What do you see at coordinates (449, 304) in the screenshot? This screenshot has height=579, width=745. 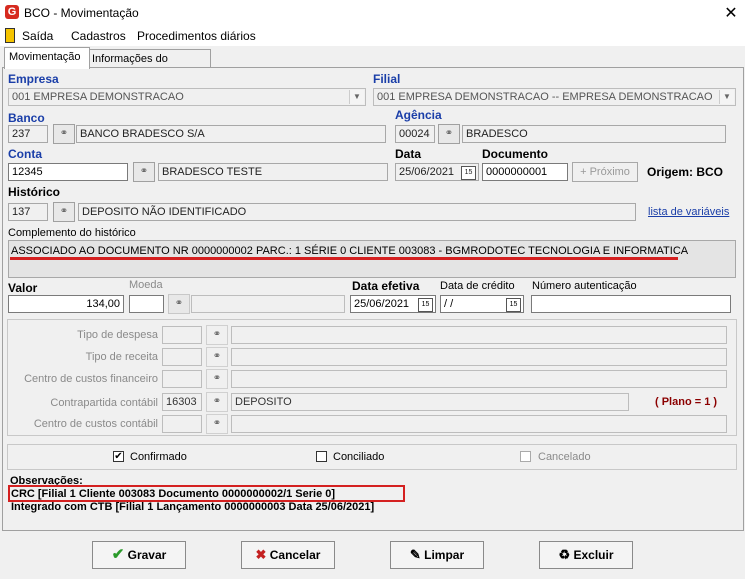 I see `data-credito-value: / /` at bounding box center [449, 304].